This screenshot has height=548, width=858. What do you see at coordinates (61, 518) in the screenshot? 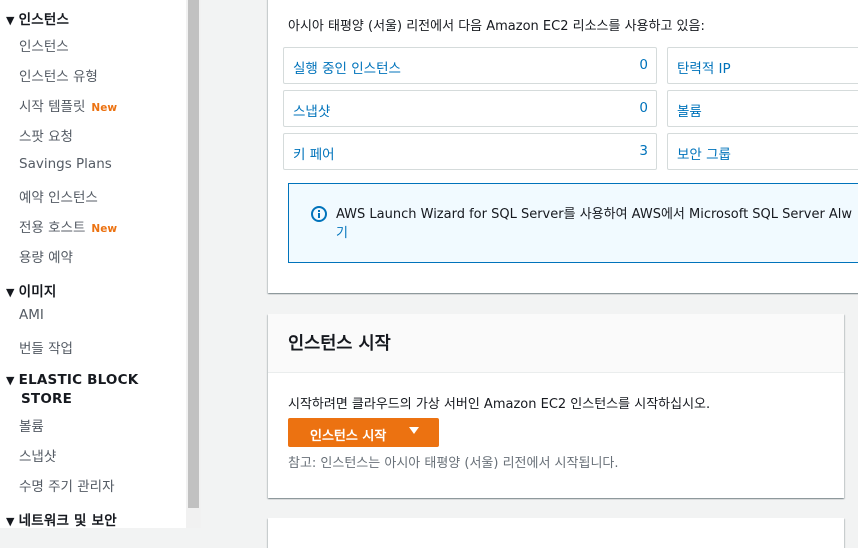
I see `section-network-header: ▼ 네트워크 및 보안` at bounding box center [61, 518].